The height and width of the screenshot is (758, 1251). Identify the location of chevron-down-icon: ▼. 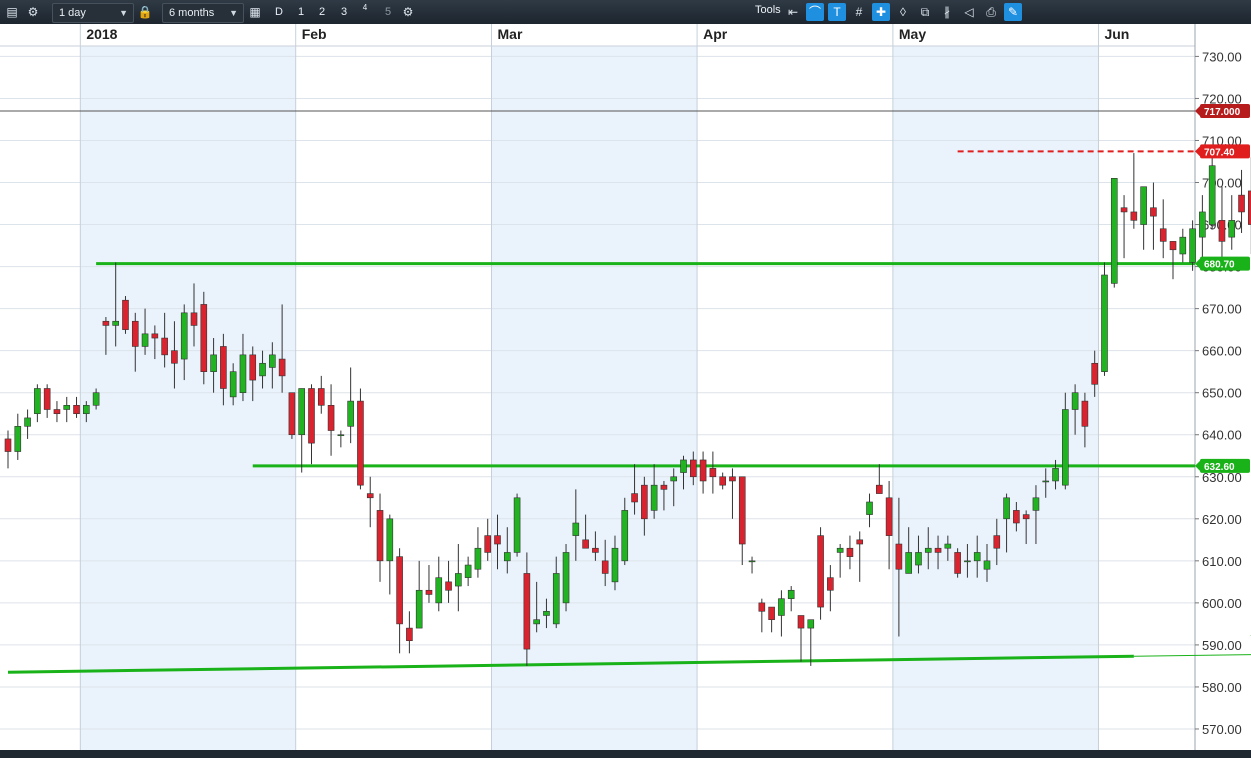
(233, 13).